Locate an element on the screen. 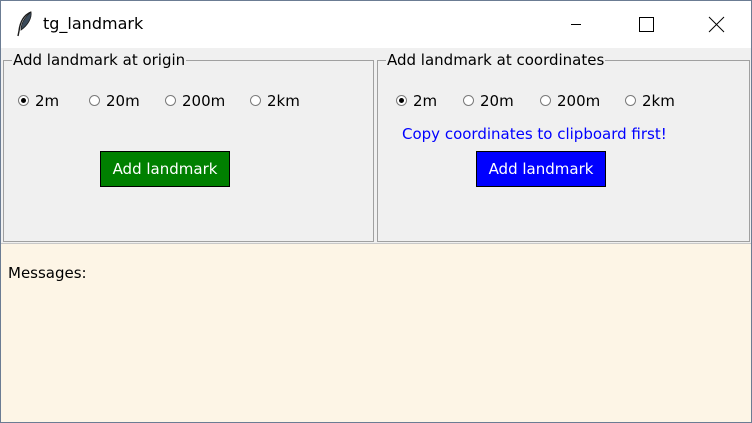 Image resolution: width=752 pixels, height=423 pixels. origin-group-title: Add landmark at origin is located at coordinates (99, 60).